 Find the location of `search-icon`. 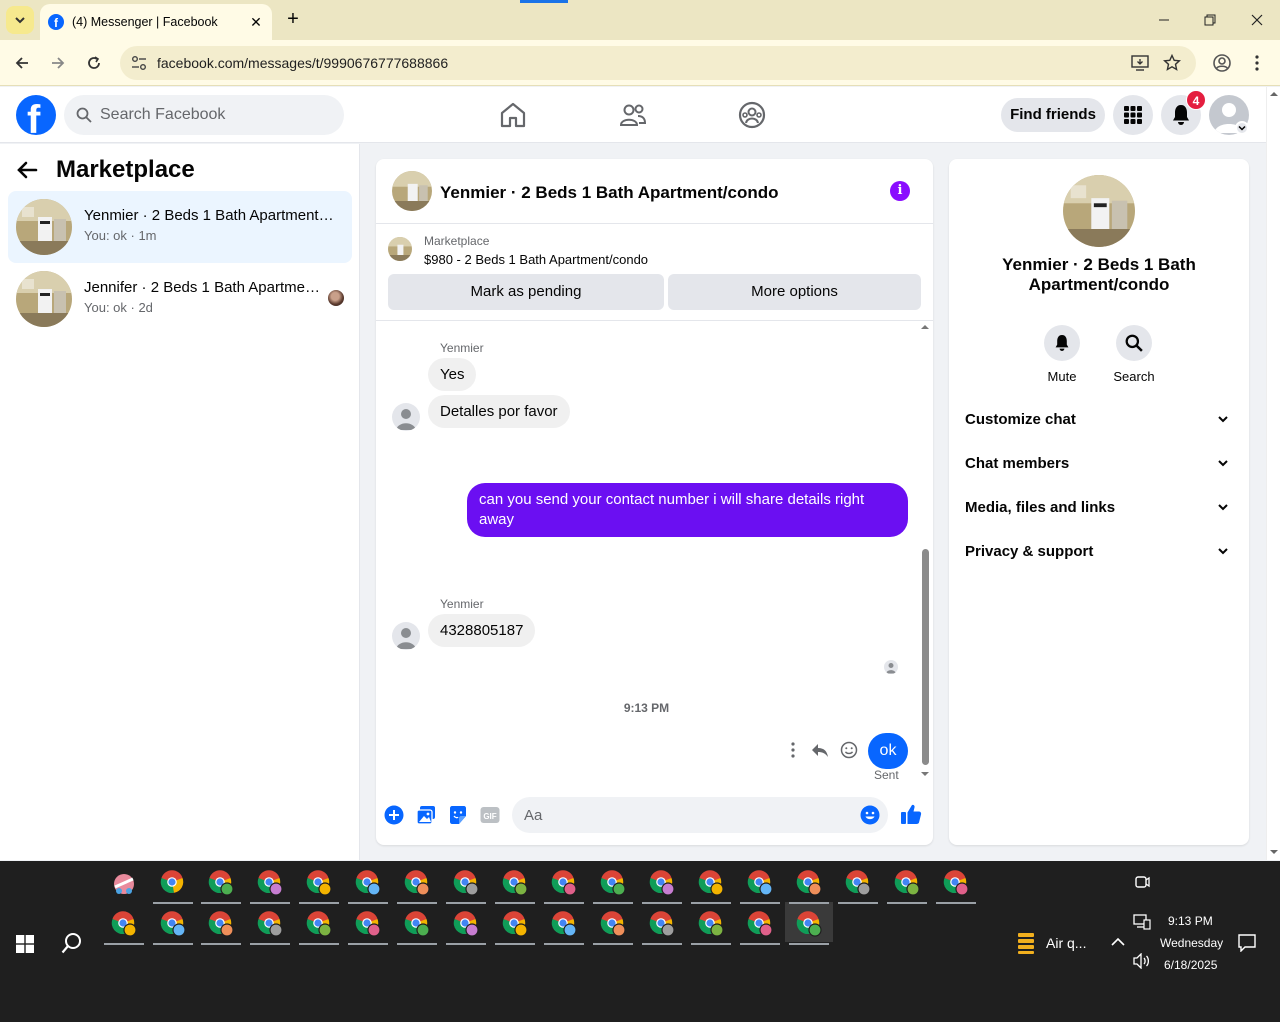

search-icon is located at coordinates (72, 943).